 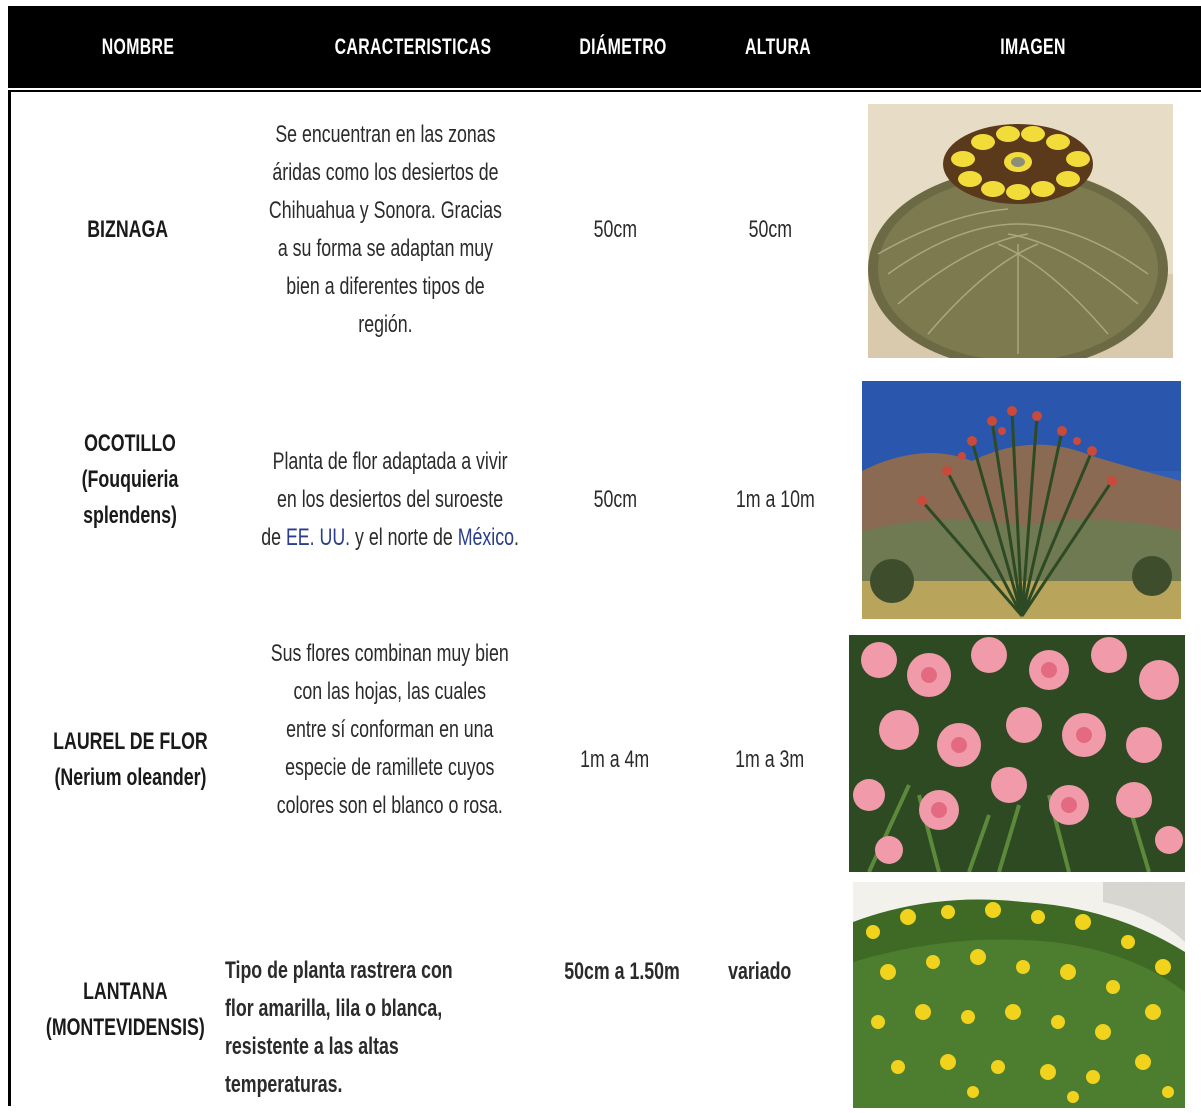 I want to click on plant-diameter: 1m a 4m, so click(x=615, y=759).